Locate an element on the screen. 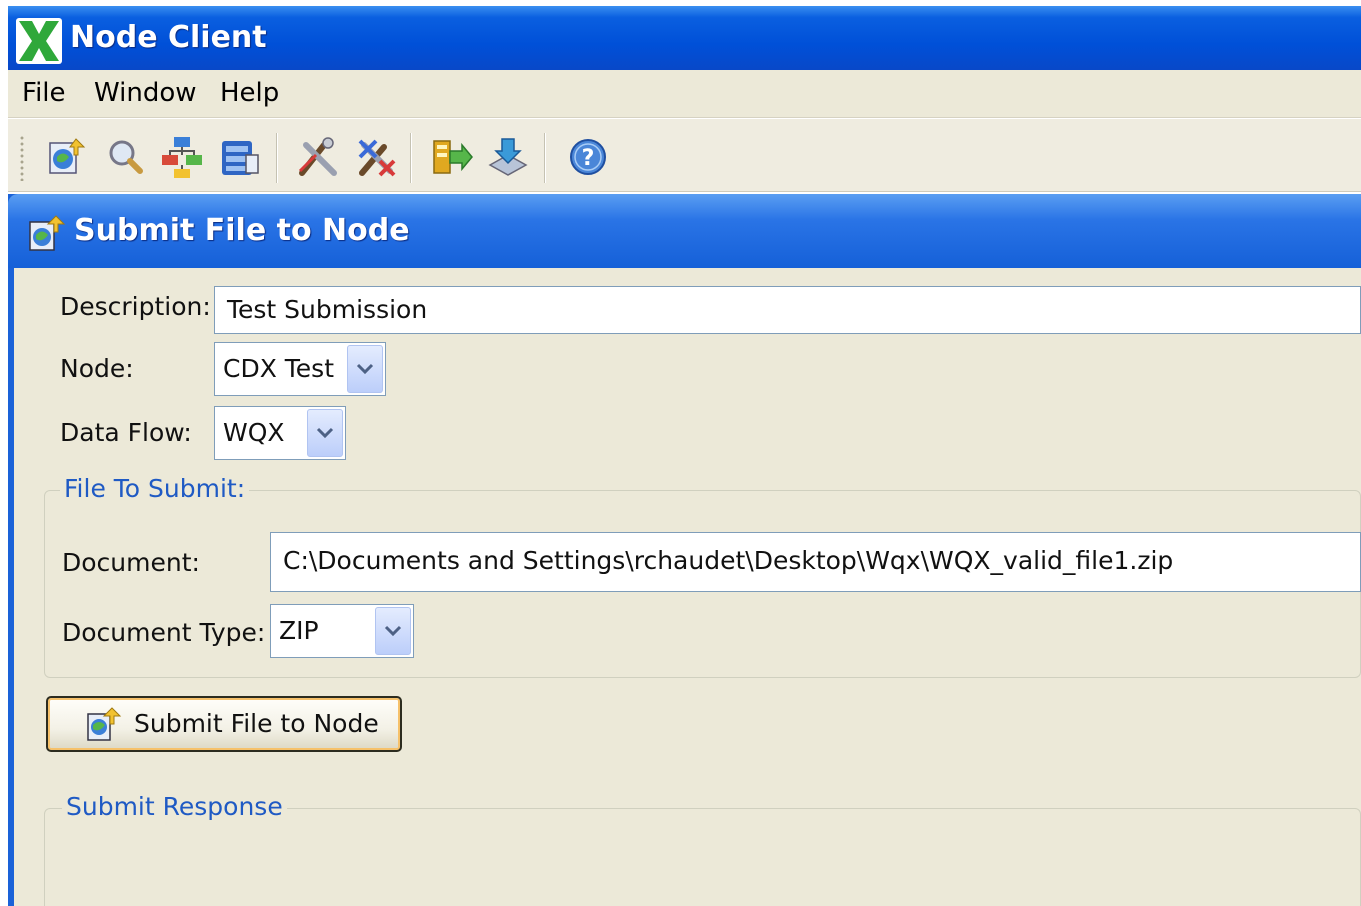 The image size is (1361, 906). submit-button-label: Submit File to Node is located at coordinates (256, 723).